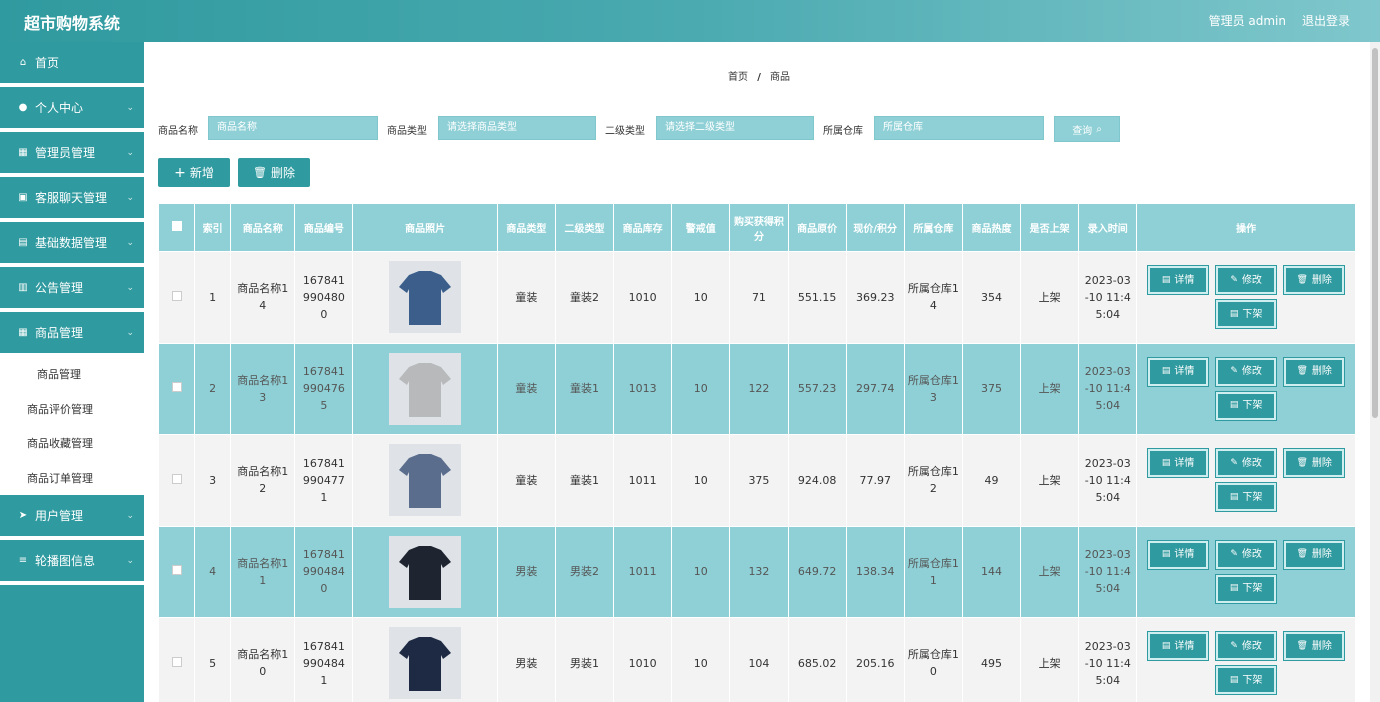  What do you see at coordinates (933, 659) in the screenshot?
I see `cell-warehouse: 所属仓库10` at bounding box center [933, 659].